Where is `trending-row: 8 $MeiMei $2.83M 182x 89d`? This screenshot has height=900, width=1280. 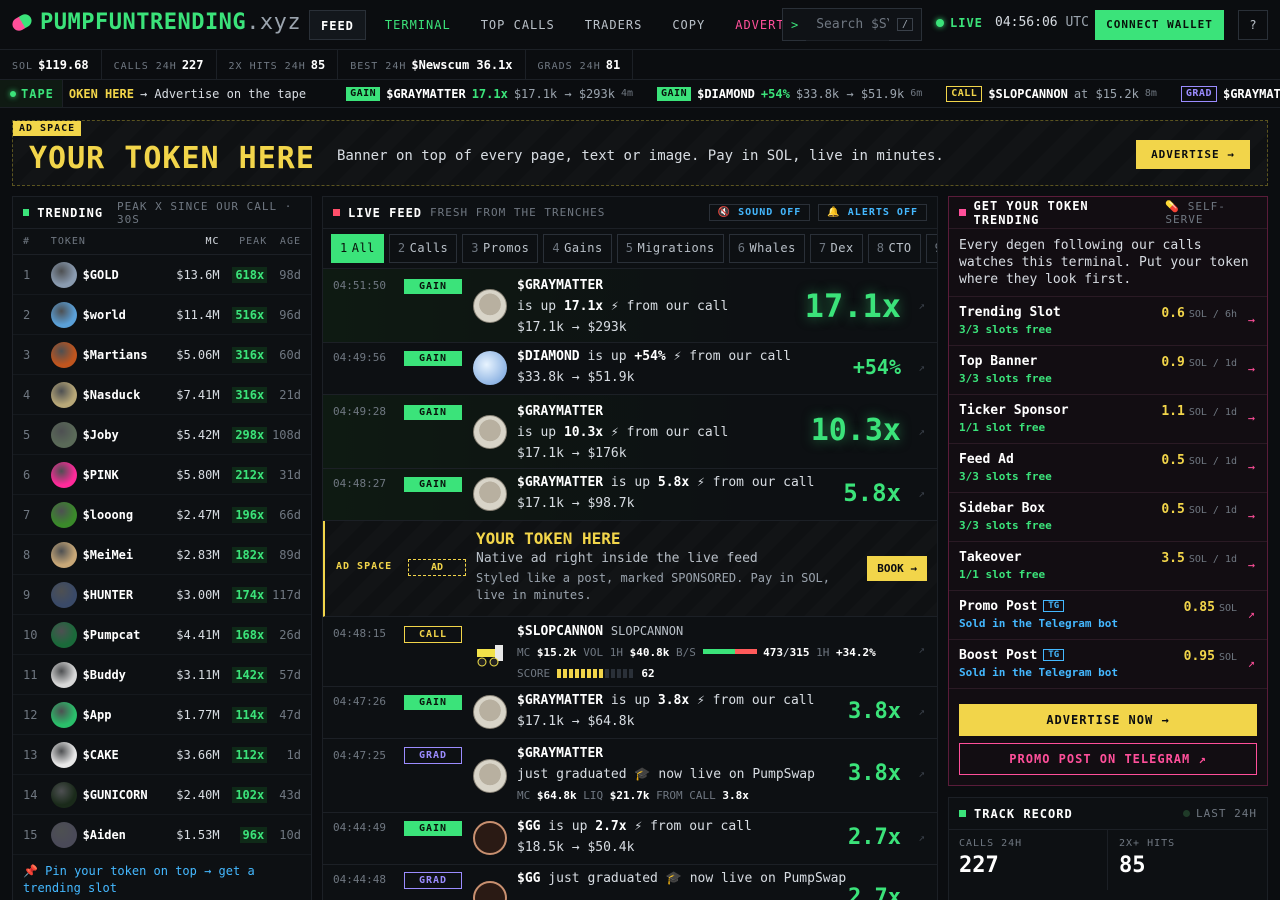 trending-row: 8 $MeiMei $2.83M 182x 89d is located at coordinates (162, 555).